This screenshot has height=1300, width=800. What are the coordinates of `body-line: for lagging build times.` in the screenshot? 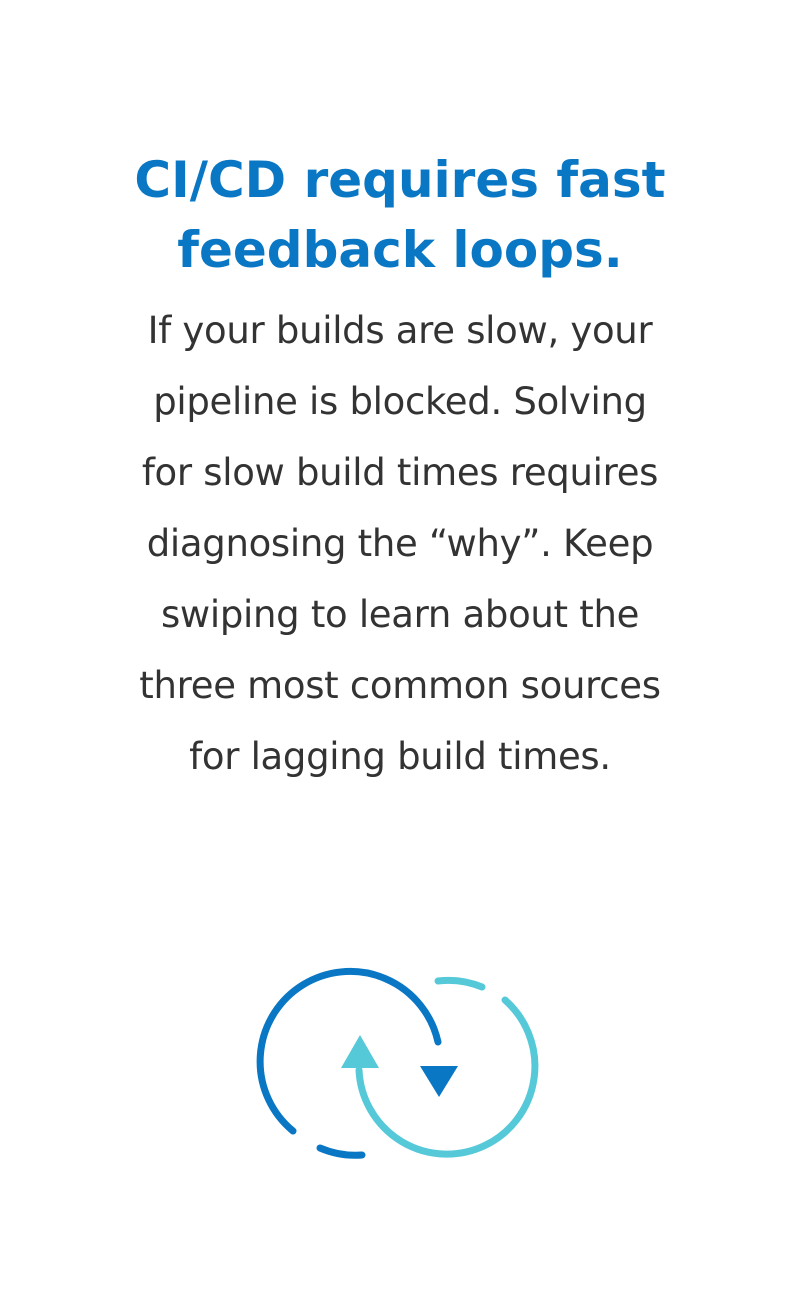 It's located at (400, 756).